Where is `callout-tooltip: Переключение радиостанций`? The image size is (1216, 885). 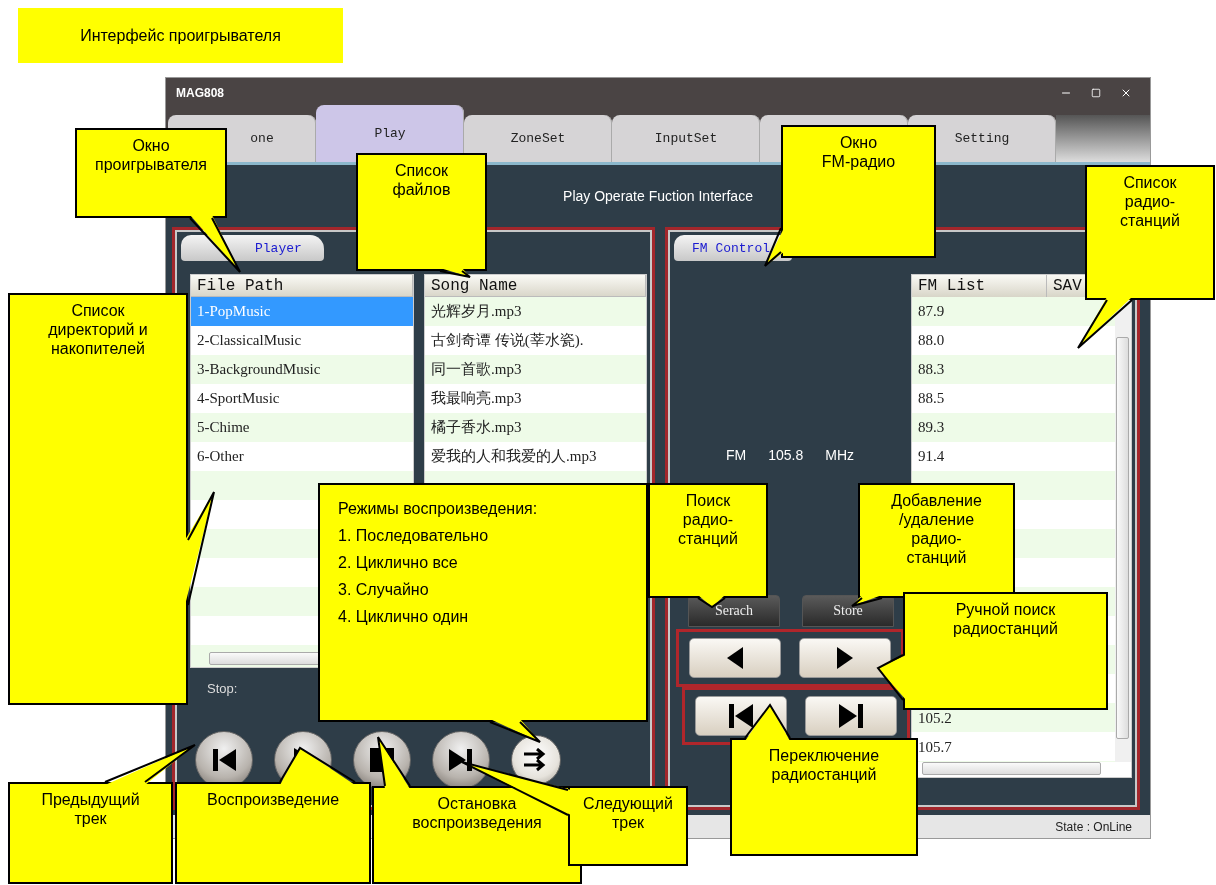 callout-tooltip: Переключение радиостанций is located at coordinates (824, 797).